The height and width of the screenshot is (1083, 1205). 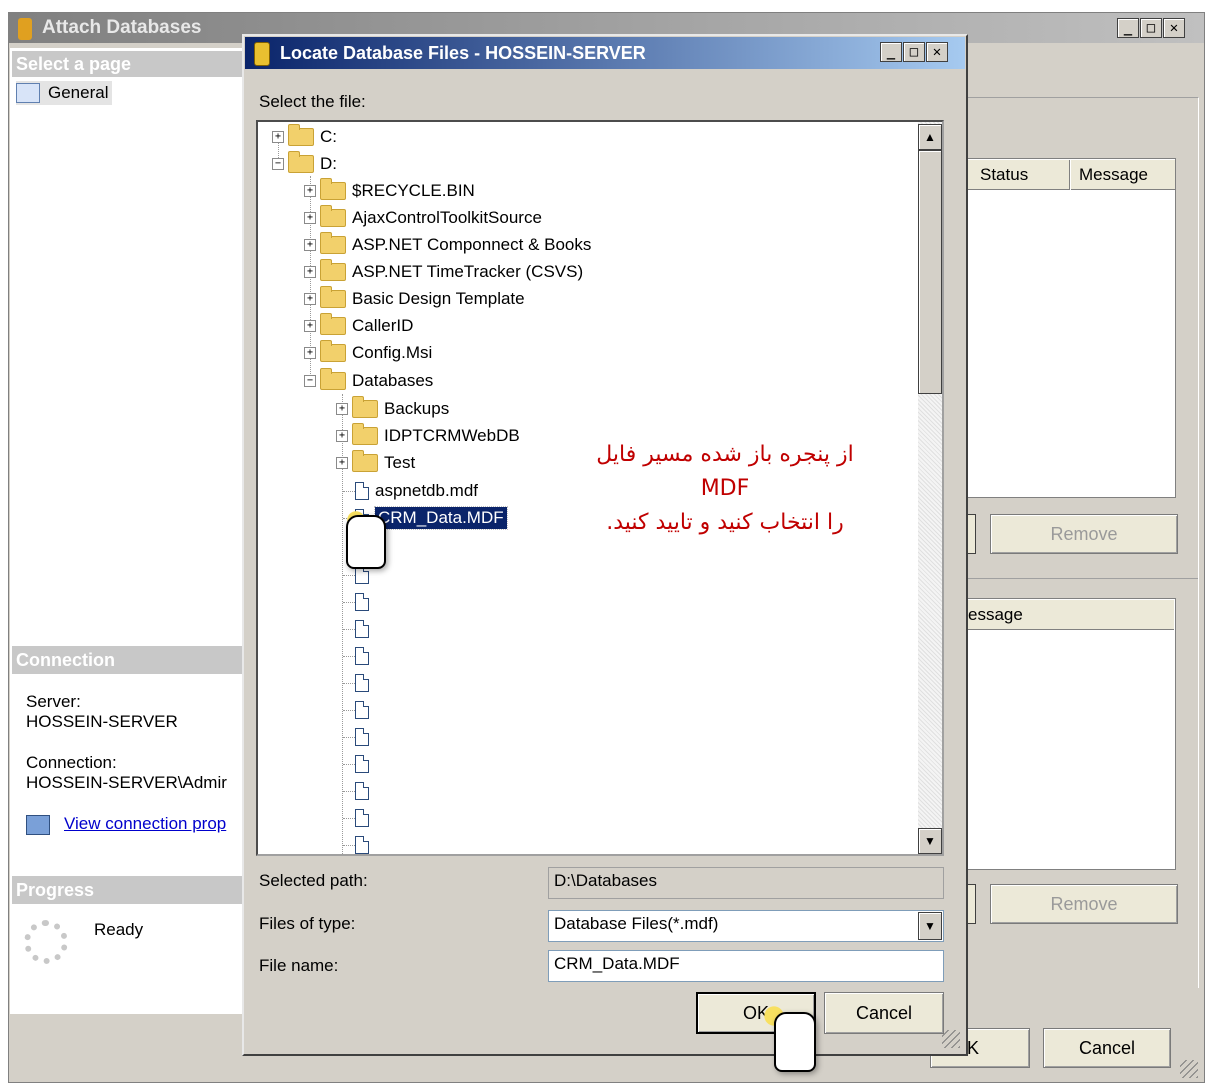 I want to click on remove-button-details: Remove, so click(x=1084, y=904).